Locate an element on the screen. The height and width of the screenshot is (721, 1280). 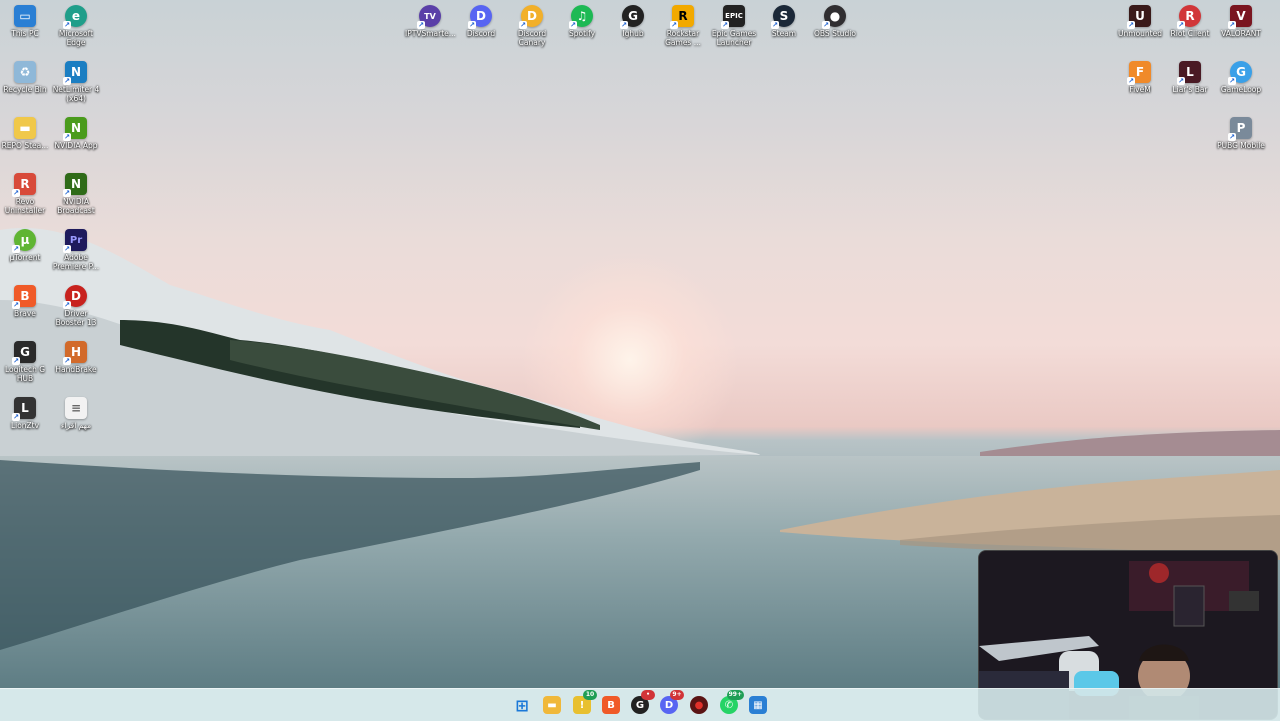
rockstar-icon: R ↗ is located at coordinates (682, 17).